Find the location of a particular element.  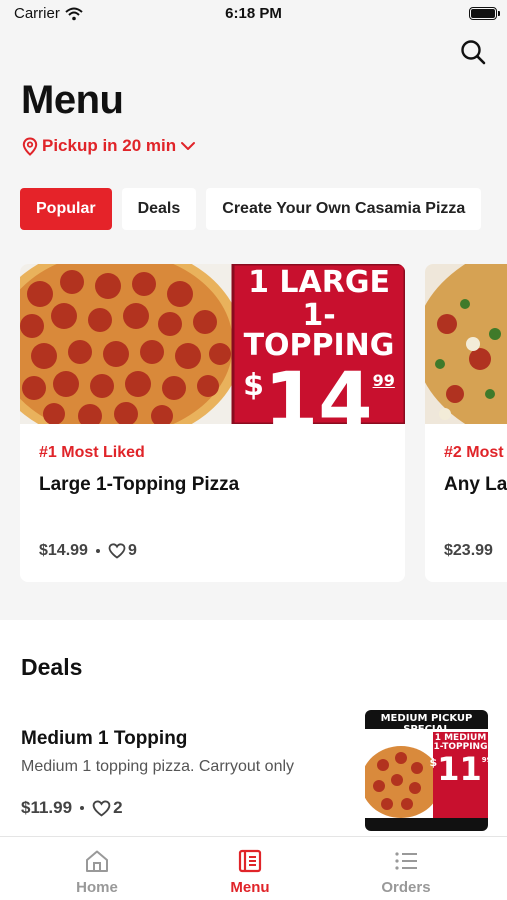

tab-menu: Menu is located at coordinates (250, 868).